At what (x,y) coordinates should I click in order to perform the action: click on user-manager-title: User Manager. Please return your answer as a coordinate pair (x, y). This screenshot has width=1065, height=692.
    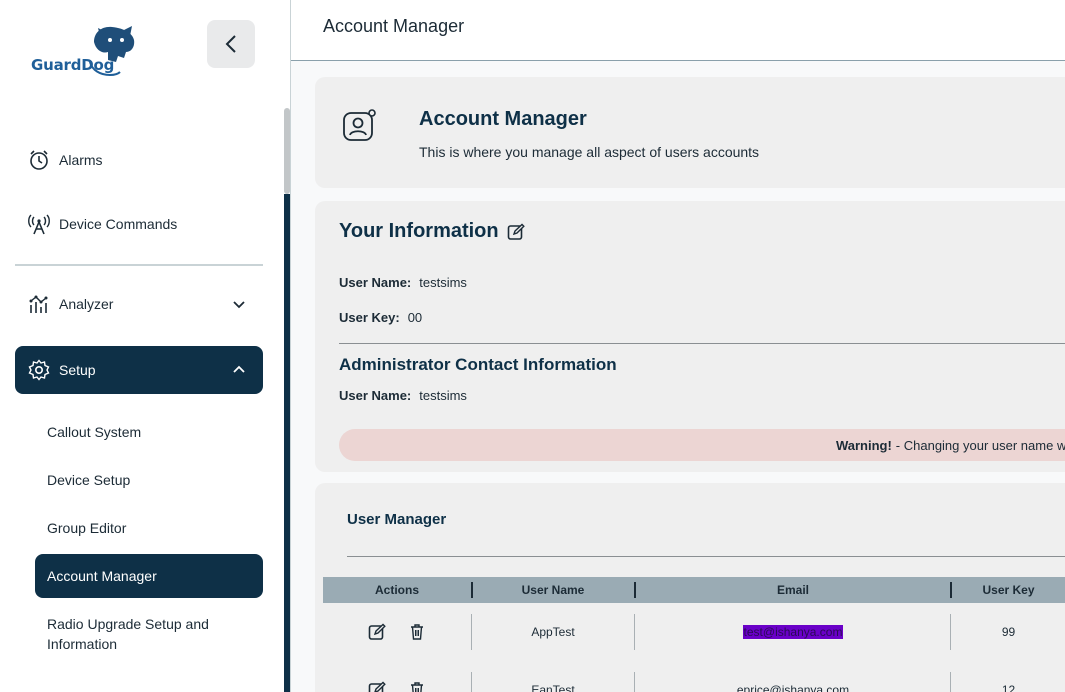
    Looking at the image, I should click on (397, 519).